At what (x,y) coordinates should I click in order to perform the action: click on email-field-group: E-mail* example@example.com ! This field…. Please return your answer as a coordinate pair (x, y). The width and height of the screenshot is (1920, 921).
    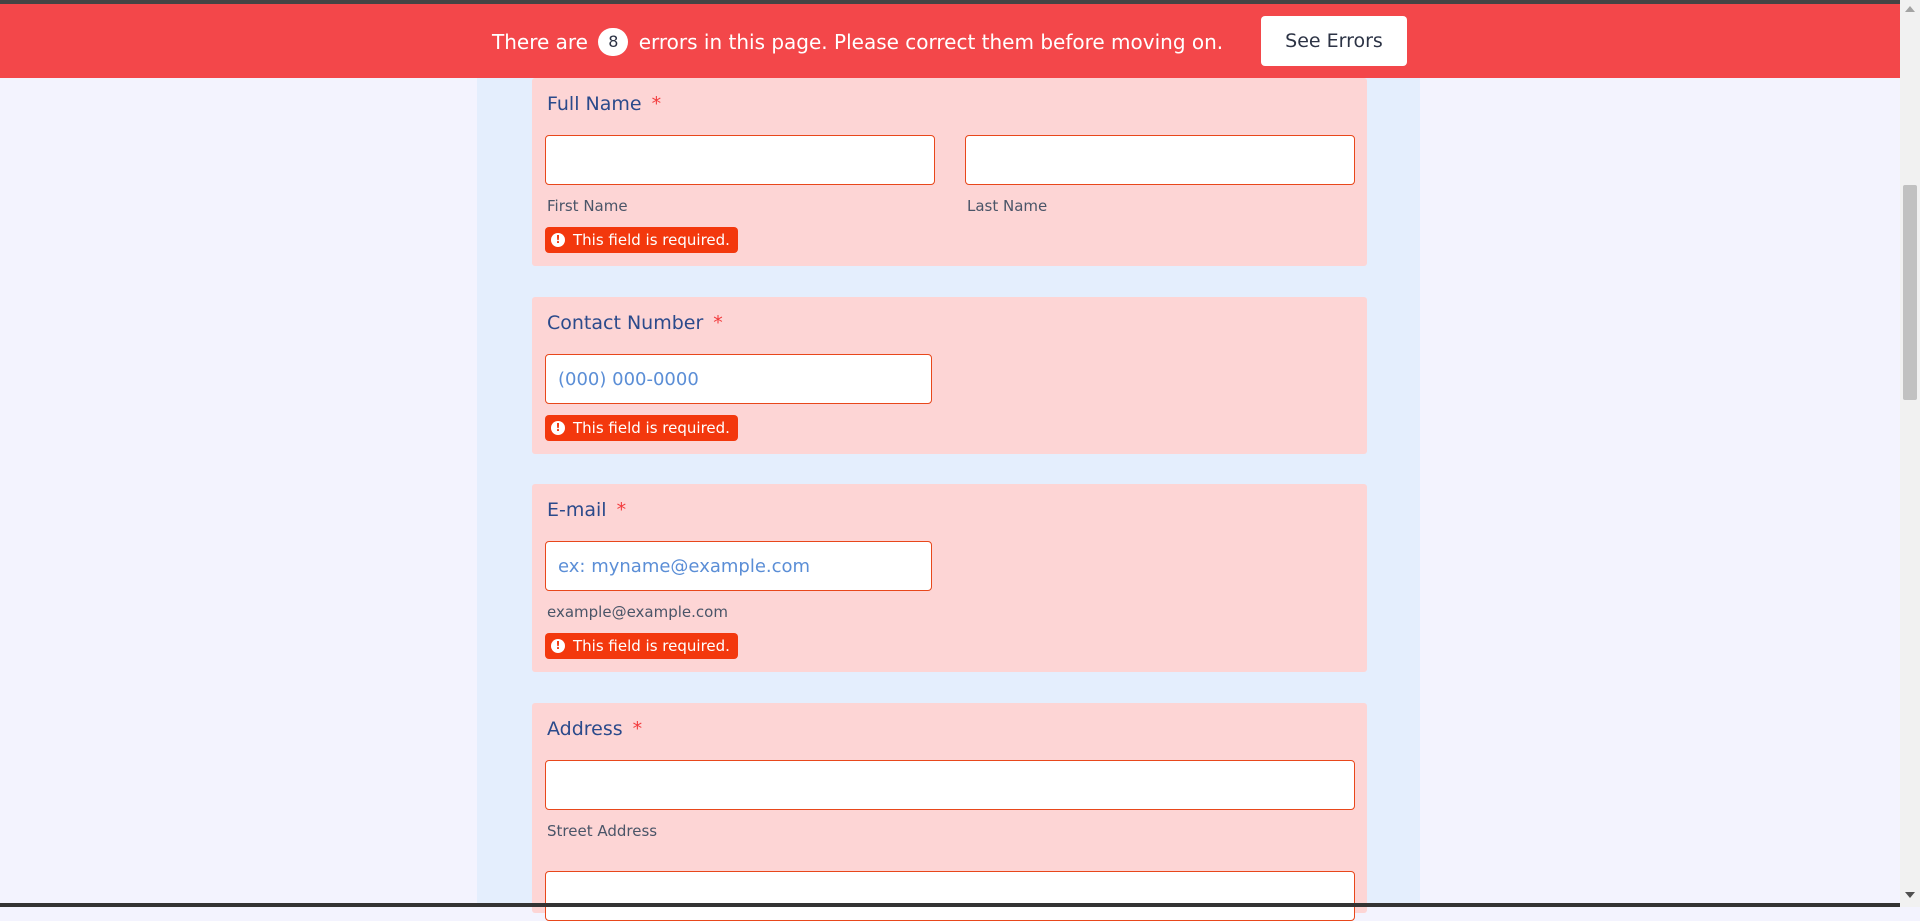
    Looking at the image, I should click on (949, 578).